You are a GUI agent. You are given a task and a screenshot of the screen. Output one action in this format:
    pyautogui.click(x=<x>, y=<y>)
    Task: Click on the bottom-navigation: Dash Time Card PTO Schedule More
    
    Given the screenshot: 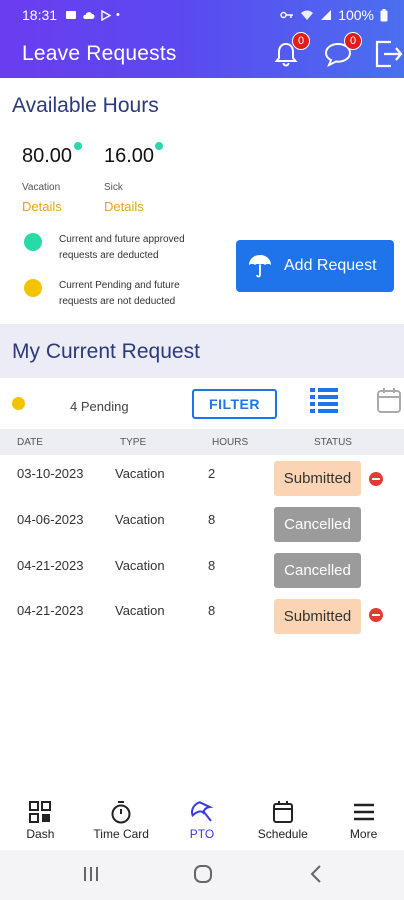 What is the action you would take?
    pyautogui.click(x=202, y=821)
    